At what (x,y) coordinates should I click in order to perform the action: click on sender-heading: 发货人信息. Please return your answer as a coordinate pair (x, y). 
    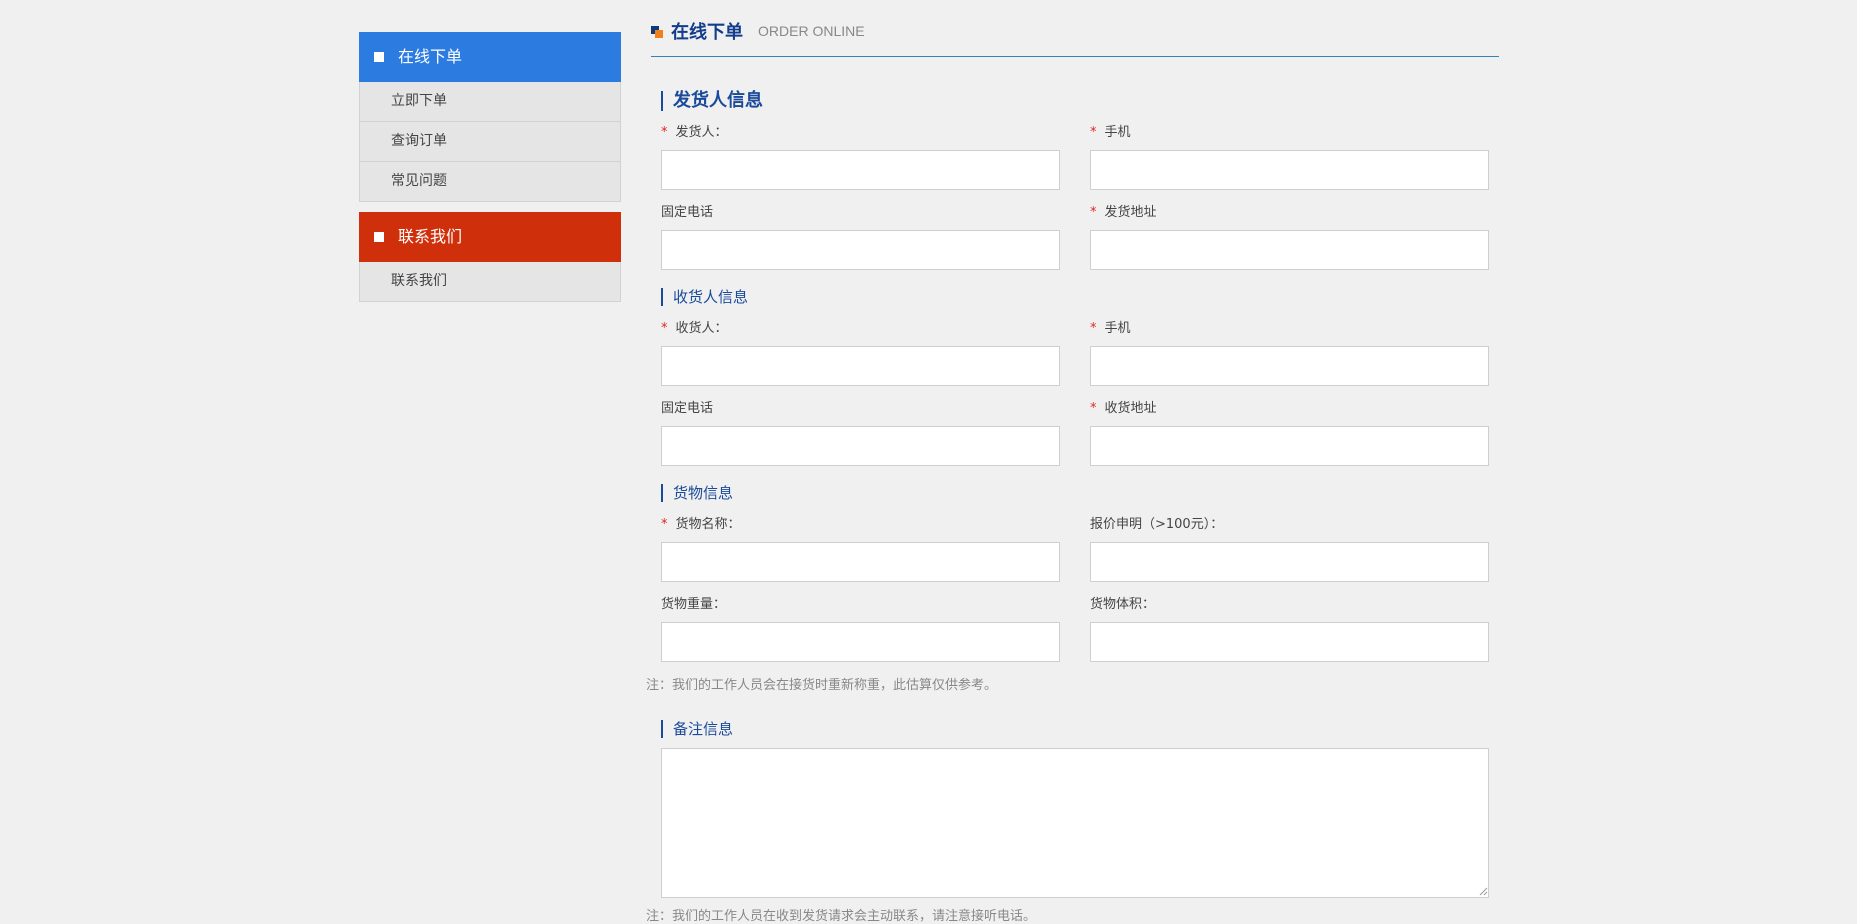
    Looking at the image, I should click on (712, 101).